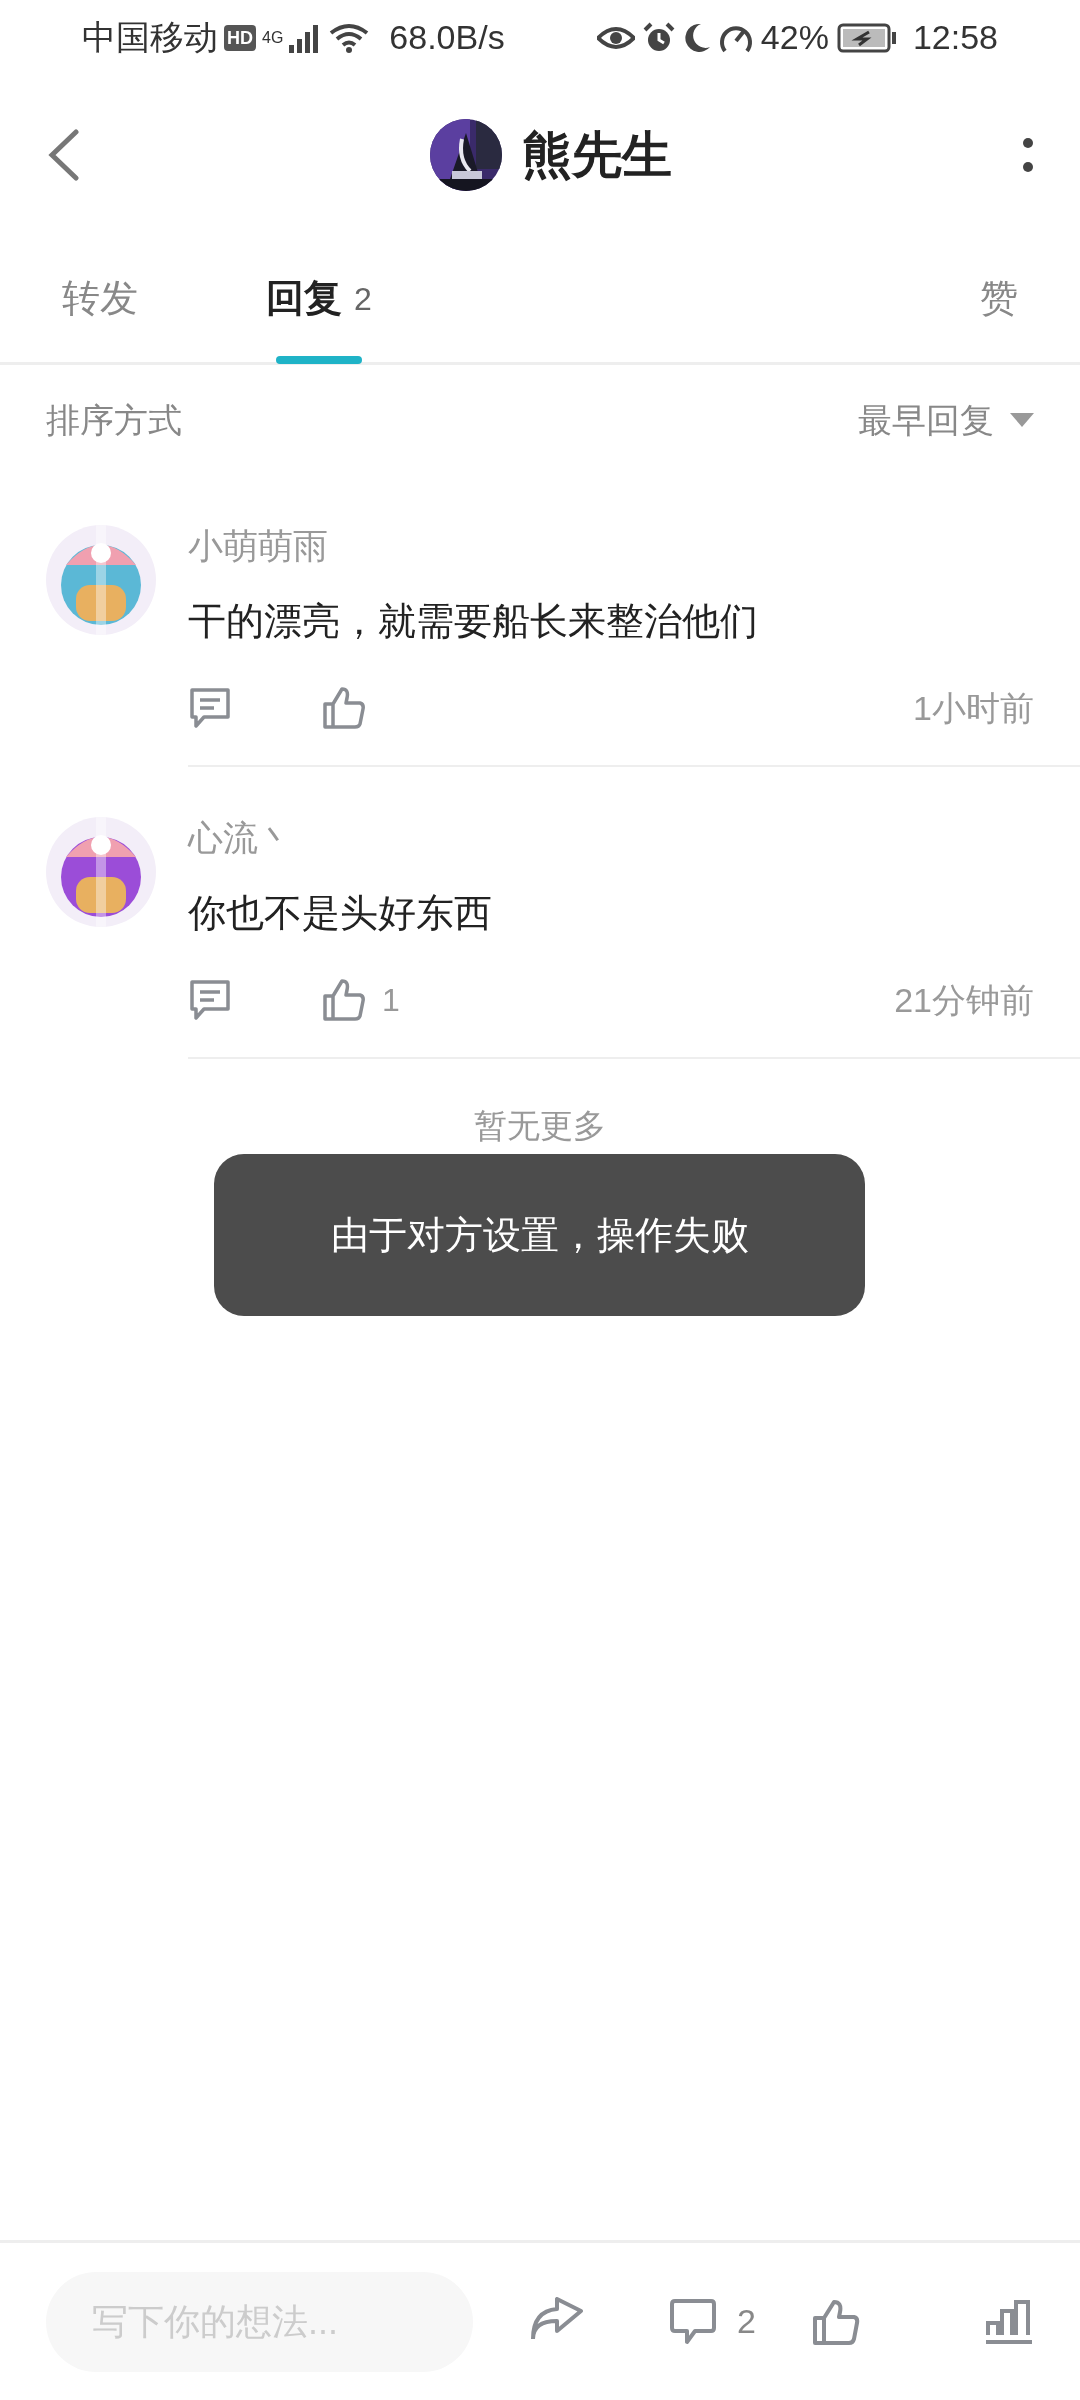  I want to click on tab: 回复 2, so click(319, 298).